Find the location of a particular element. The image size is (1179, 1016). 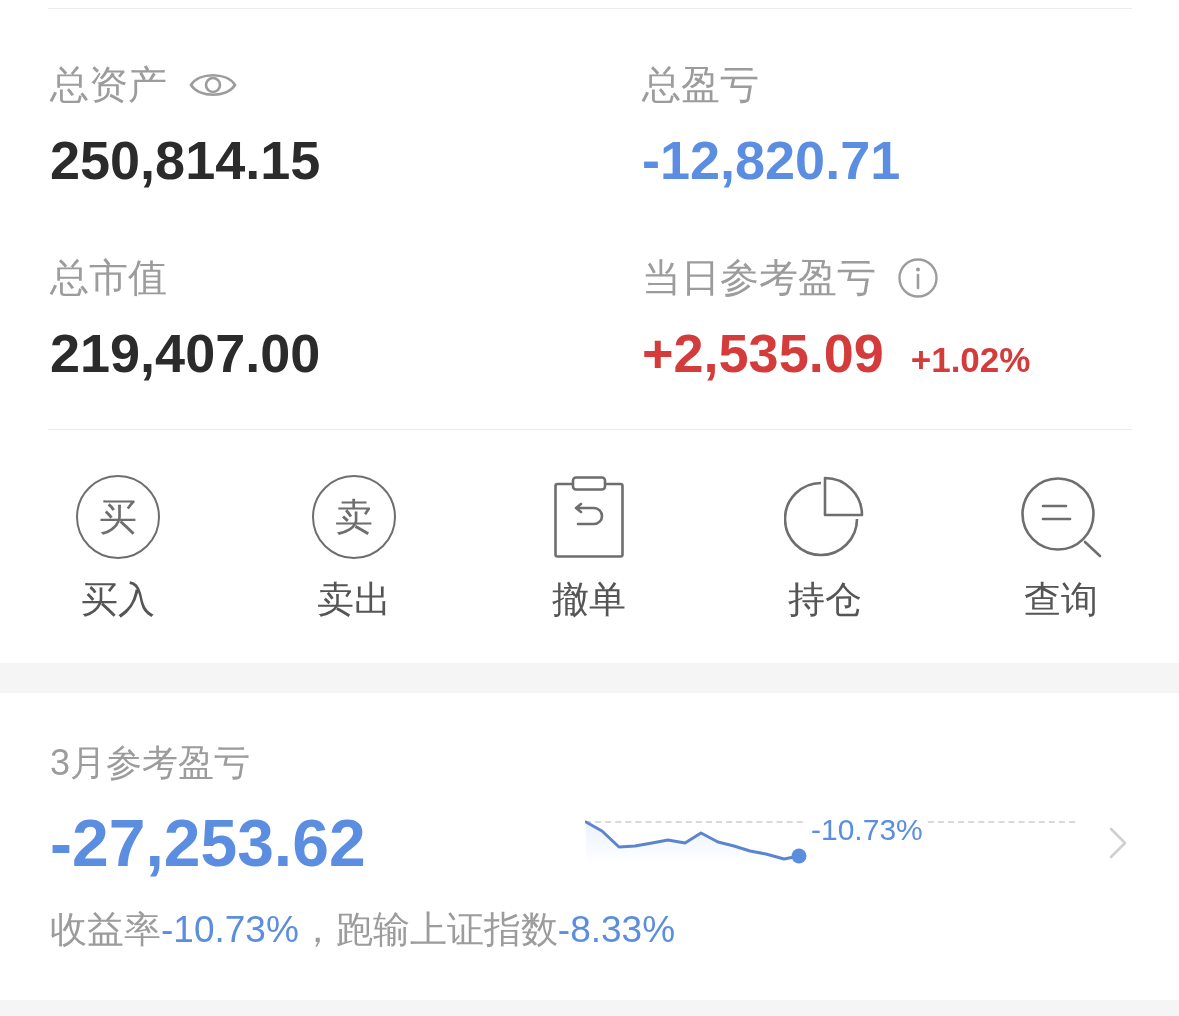

search-icon is located at coordinates (1061, 517).